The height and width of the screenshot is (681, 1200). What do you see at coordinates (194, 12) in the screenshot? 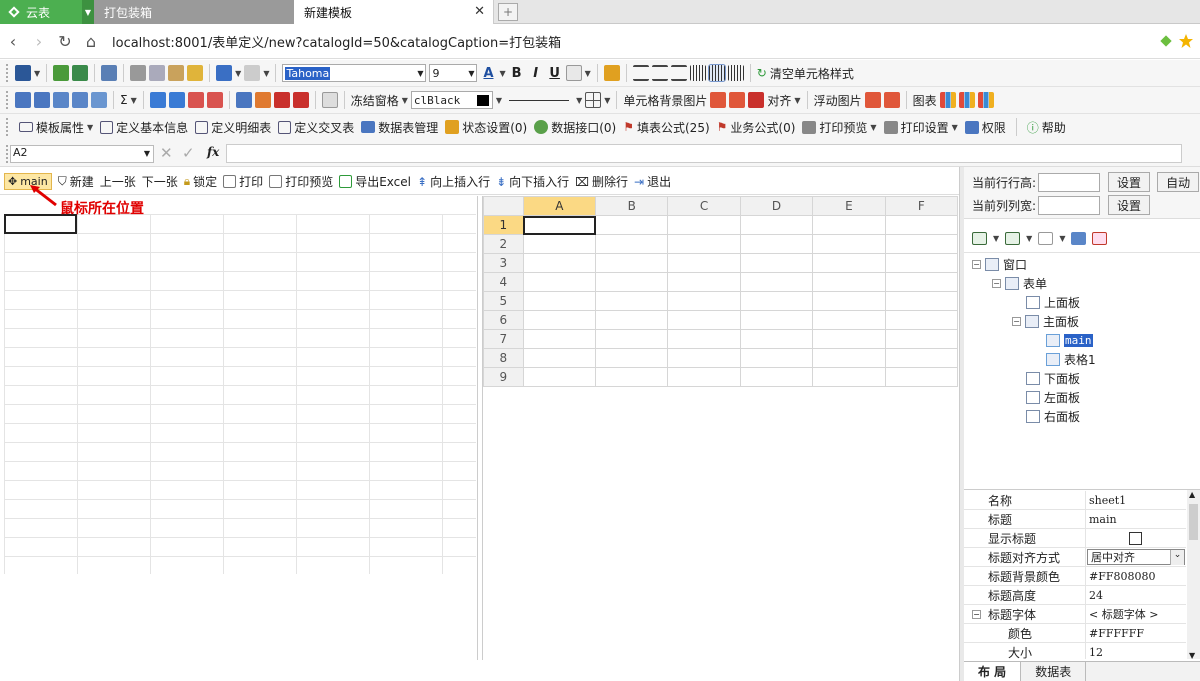
I see `tab-packing: 打包装箱` at bounding box center [194, 12].